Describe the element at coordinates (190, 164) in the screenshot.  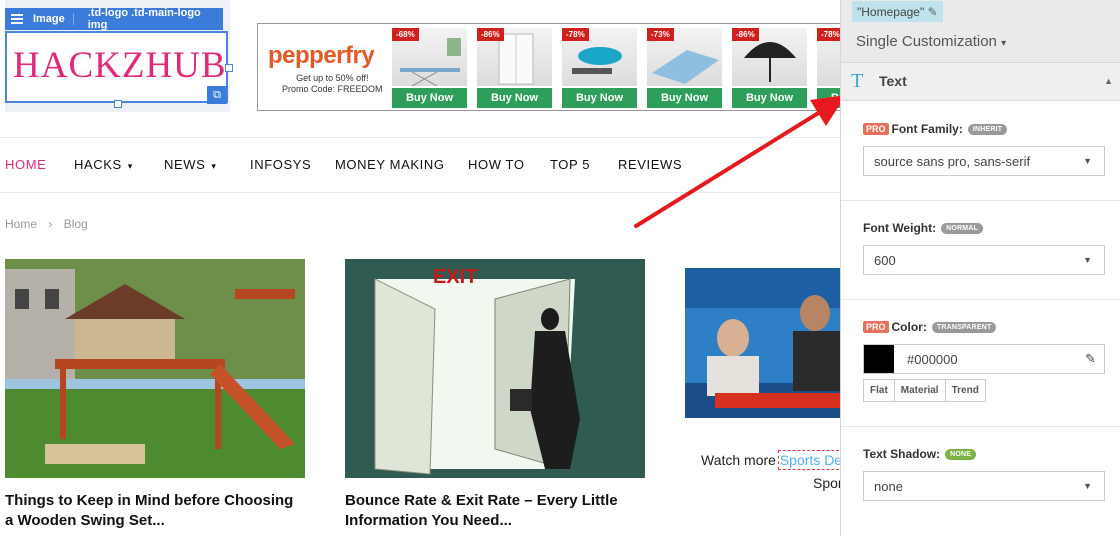
I see `nav-item-news: NEWS ▾` at that location.